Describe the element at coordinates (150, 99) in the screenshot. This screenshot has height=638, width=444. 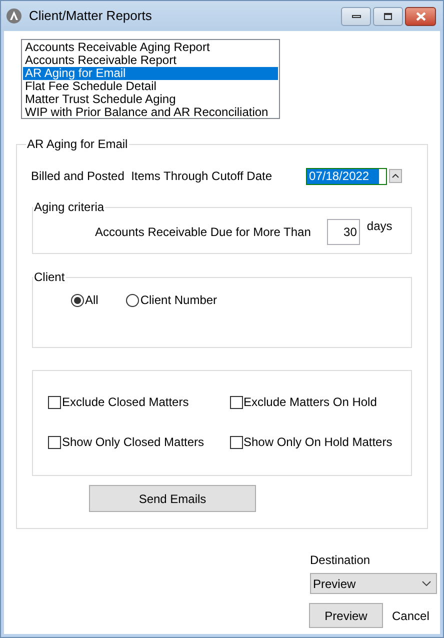
I see `report-list-item: Matter Trust Schedule Aging` at that location.